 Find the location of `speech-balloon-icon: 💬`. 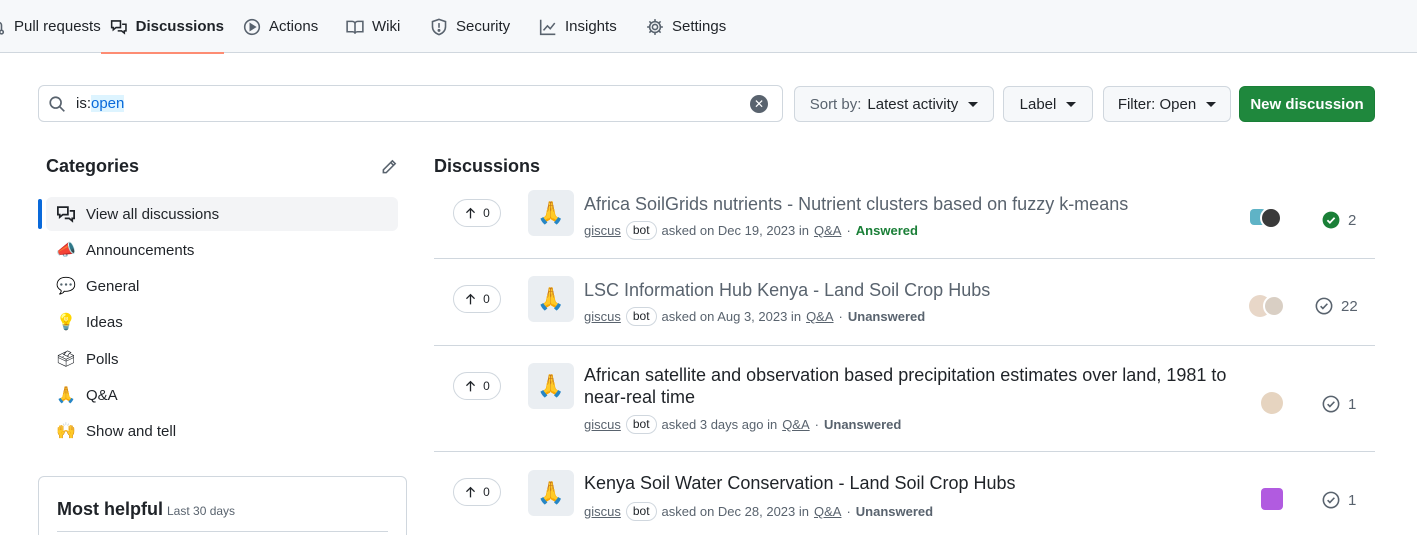

speech-balloon-icon: 💬 is located at coordinates (66, 286).